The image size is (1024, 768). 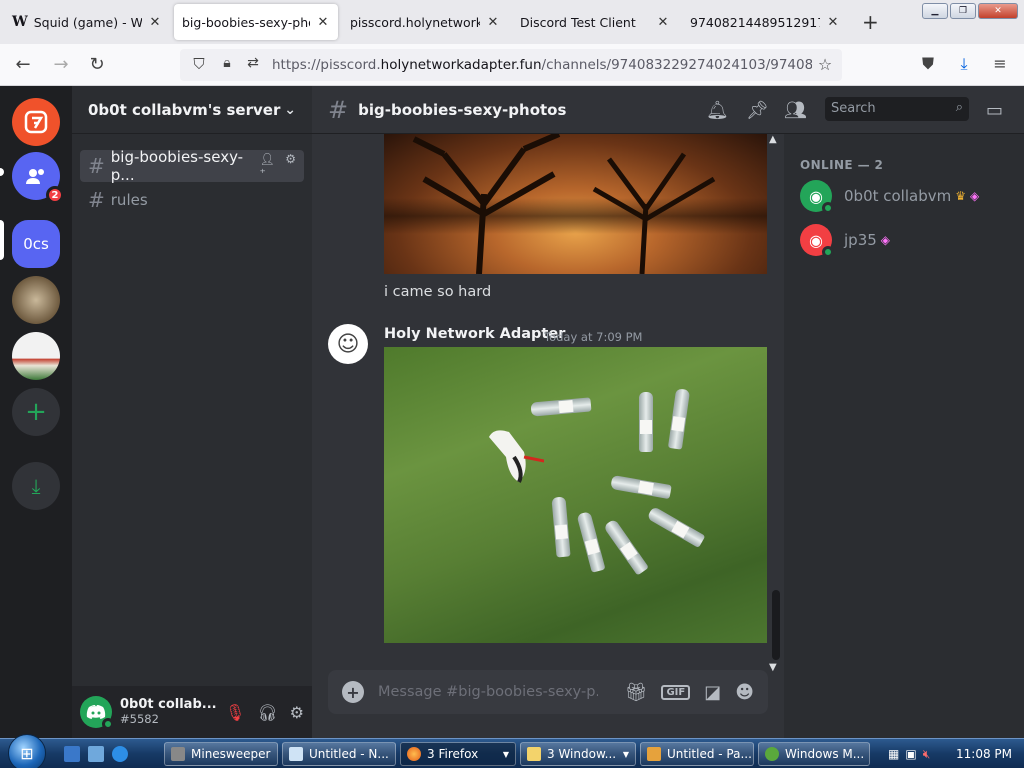 I want to click on create-invite-icon: 👤︎⁺, so click(x=269, y=166).